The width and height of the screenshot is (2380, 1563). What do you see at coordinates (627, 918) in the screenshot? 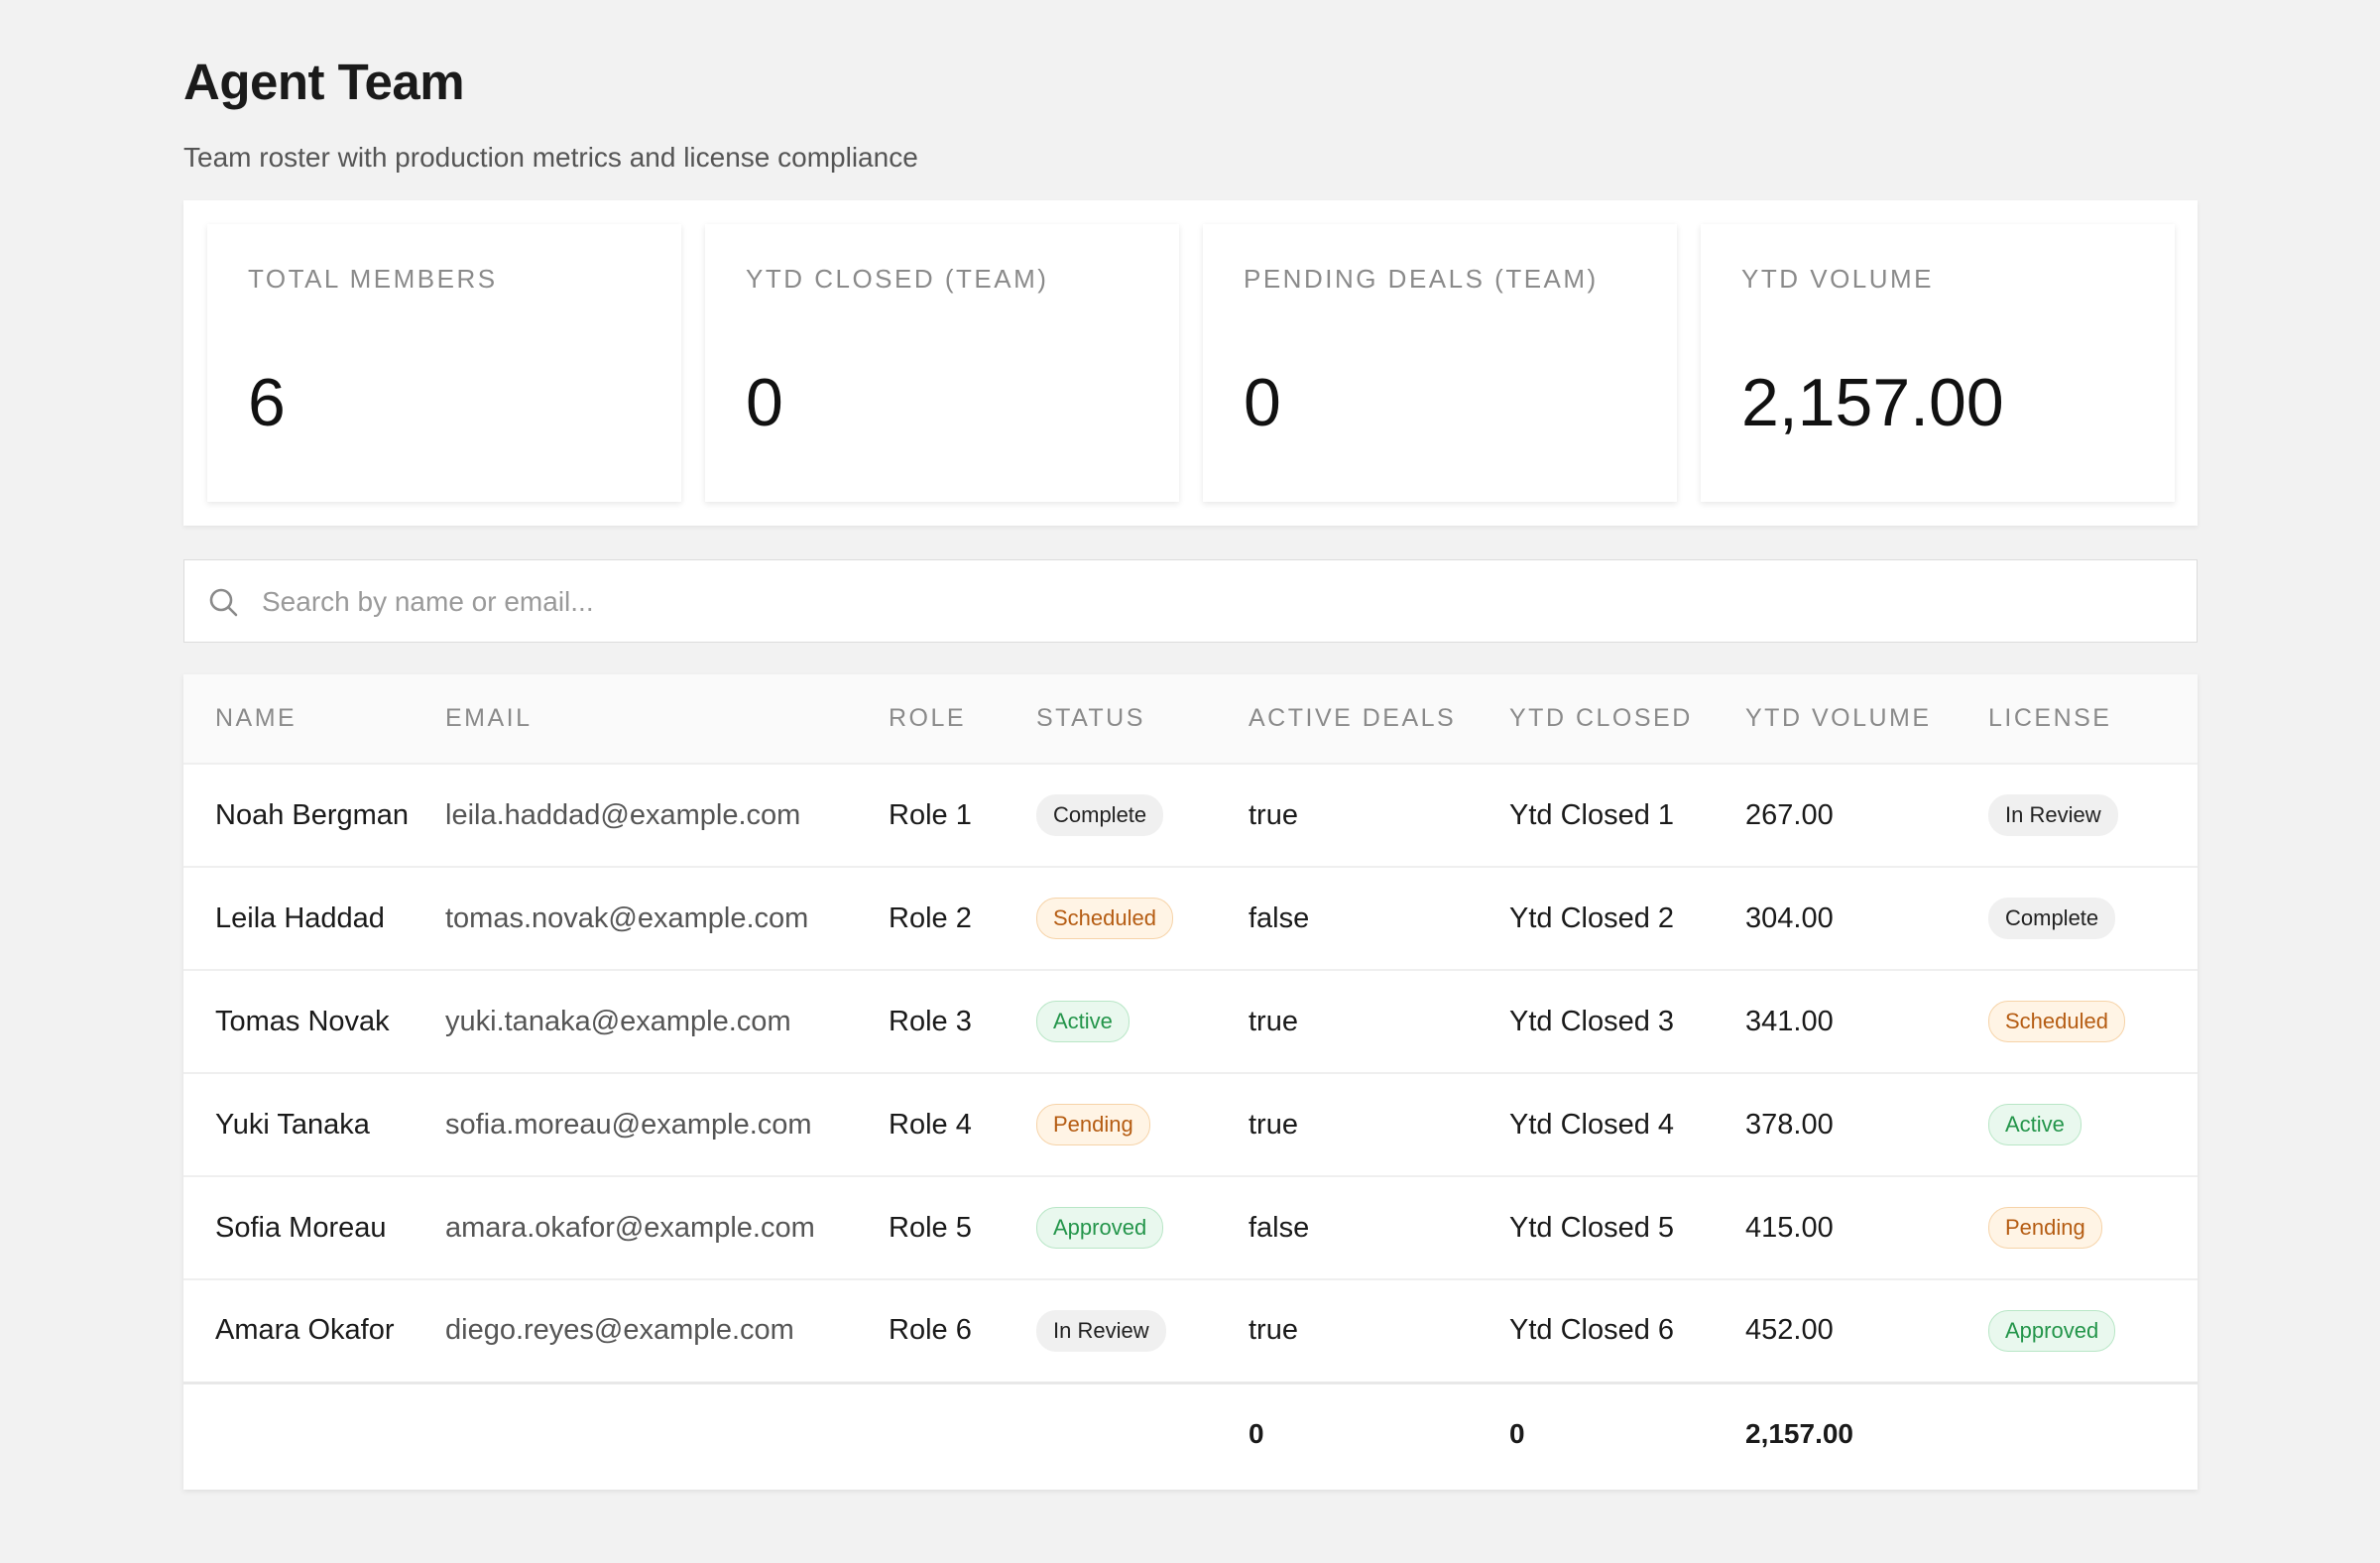
I see `cell-email: tomas.novak@example.com` at bounding box center [627, 918].